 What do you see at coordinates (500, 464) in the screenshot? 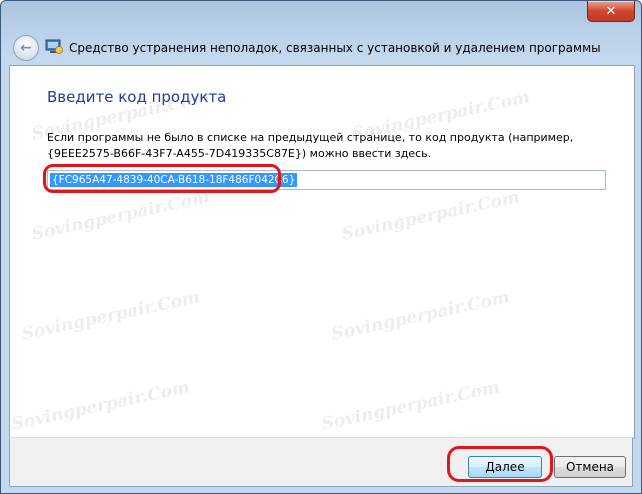
I see `highlight-annotation-next` at bounding box center [500, 464].